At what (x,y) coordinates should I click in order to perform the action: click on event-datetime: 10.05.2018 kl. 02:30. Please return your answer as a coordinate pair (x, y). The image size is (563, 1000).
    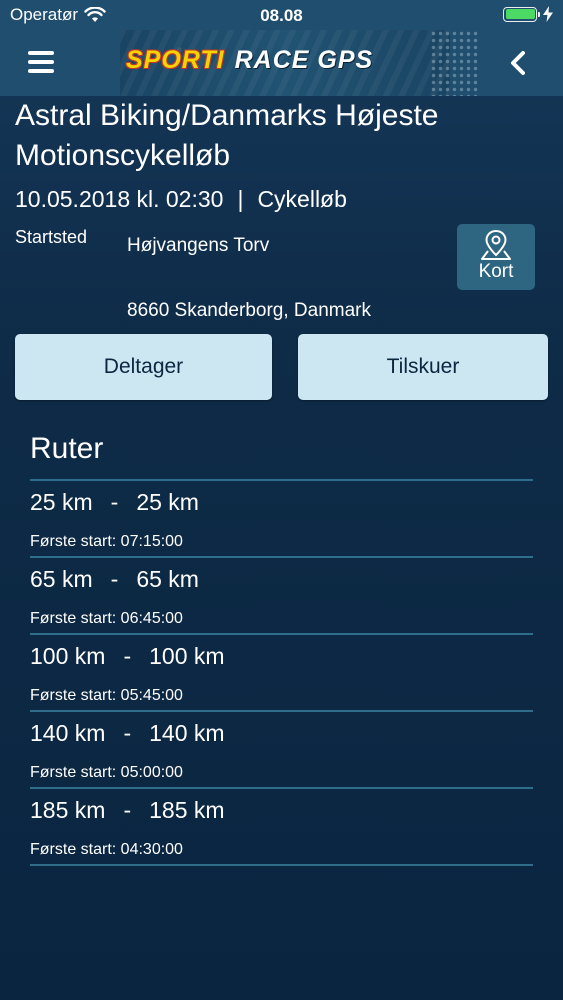
    Looking at the image, I should click on (119, 199).